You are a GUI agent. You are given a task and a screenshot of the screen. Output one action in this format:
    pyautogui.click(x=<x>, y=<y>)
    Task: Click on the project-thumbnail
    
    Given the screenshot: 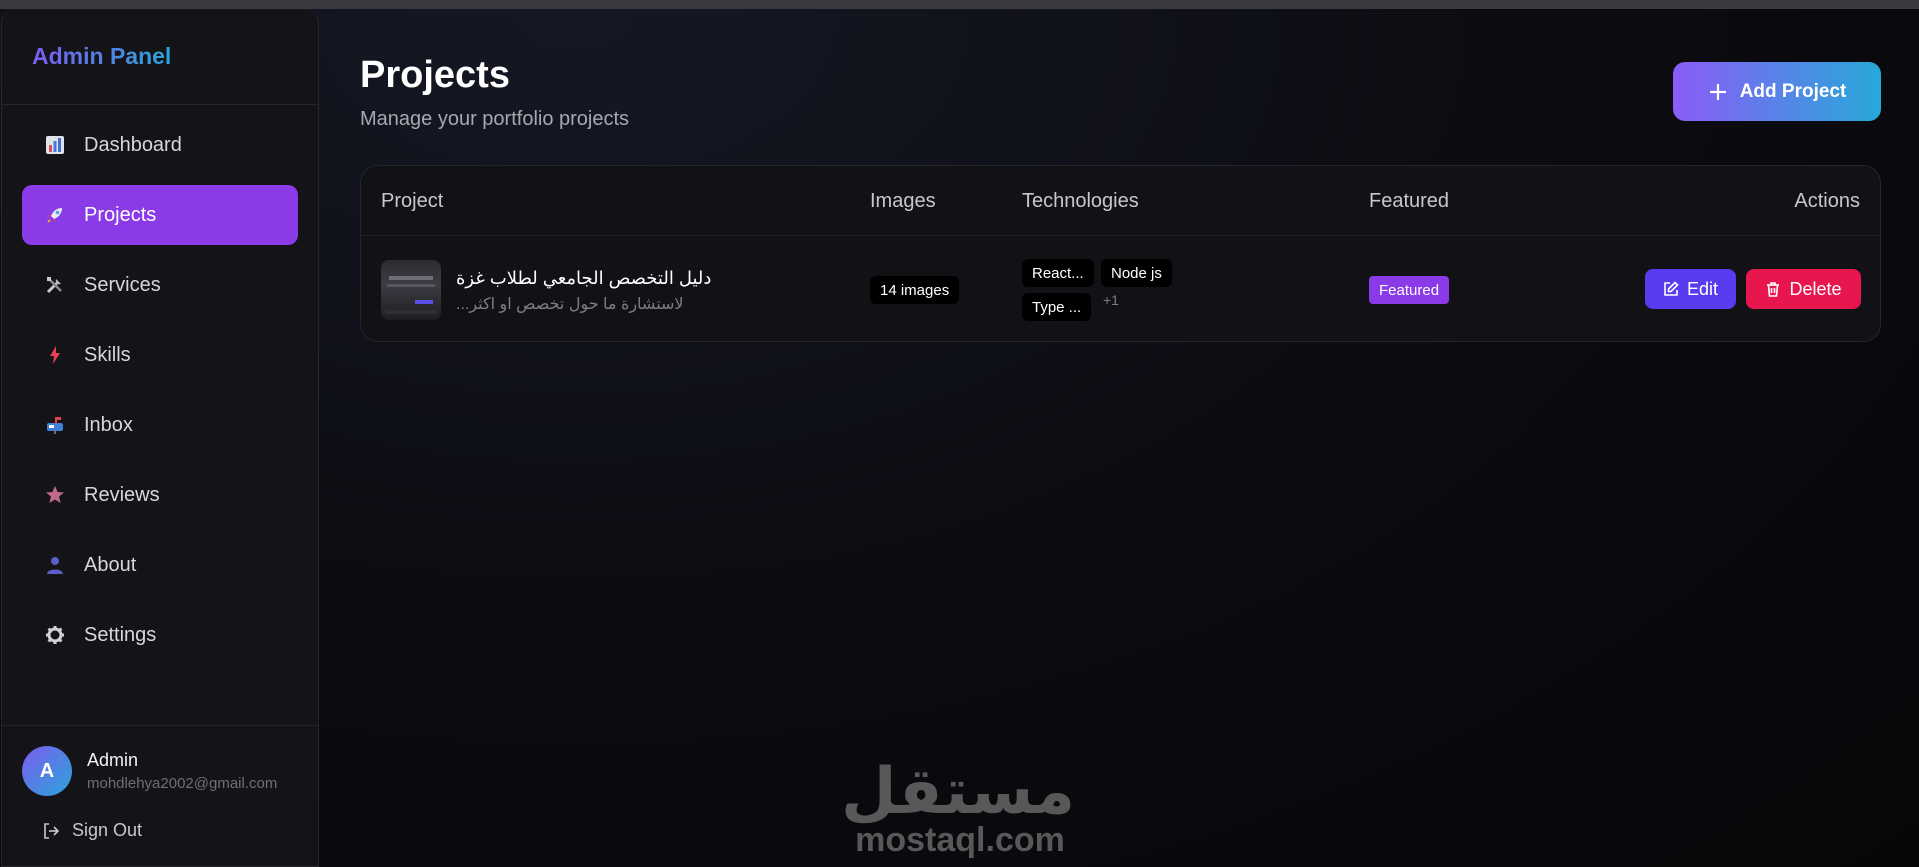 What is the action you would take?
    pyautogui.click(x=411, y=290)
    